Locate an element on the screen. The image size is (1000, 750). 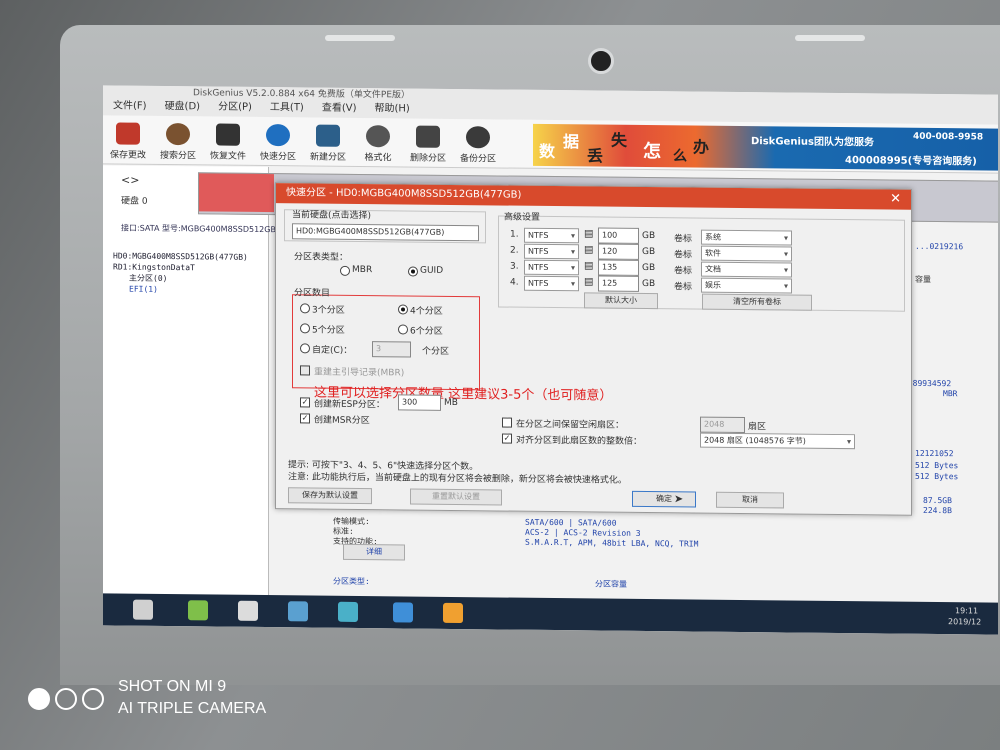
info-value: SATA/600 | SATA/600 is located at coordinates (571, 522).